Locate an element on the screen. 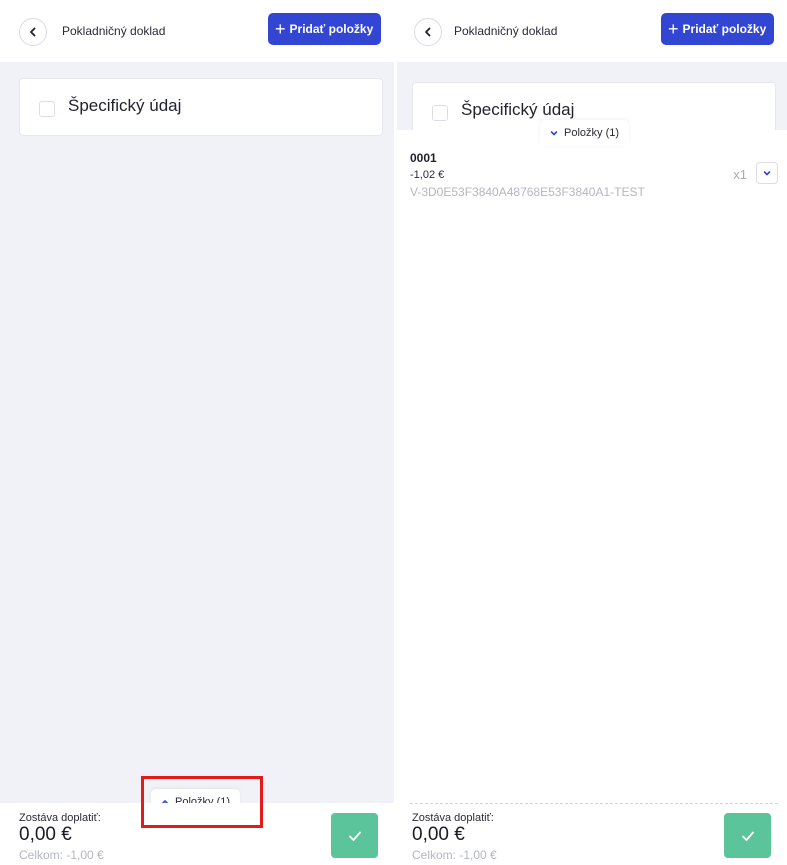 This screenshot has width=787, height=865. specific-card: Špecifický údaj is located at coordinates (201, 107).